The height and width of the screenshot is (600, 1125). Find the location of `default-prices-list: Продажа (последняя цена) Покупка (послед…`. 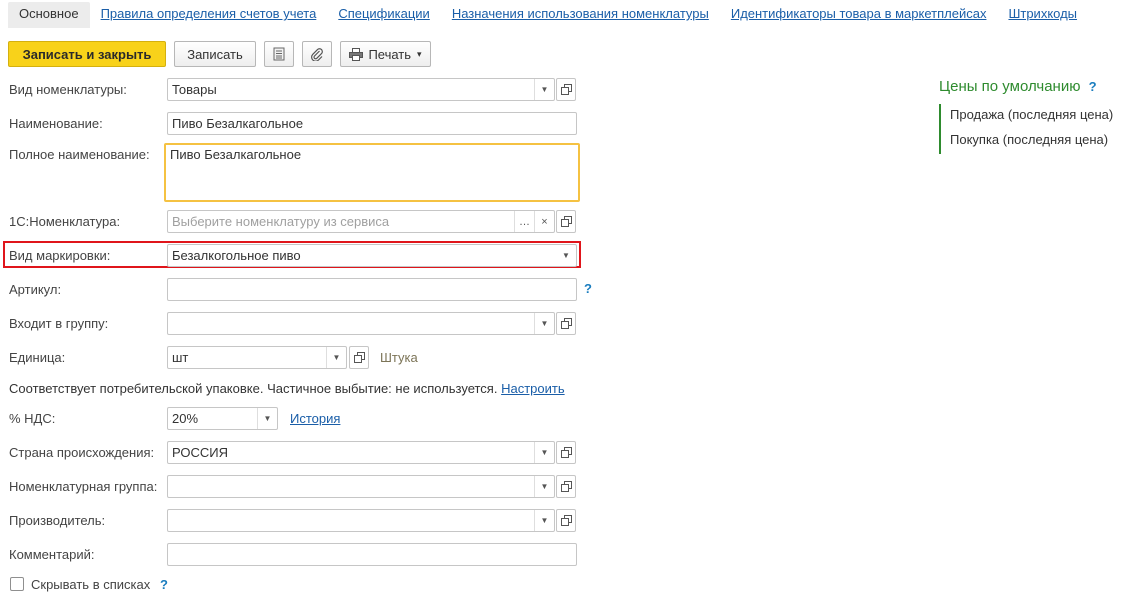

default-prices-list: Продажа (последняя цена) Покупка (послед… is located at coordinates (1026, 129).